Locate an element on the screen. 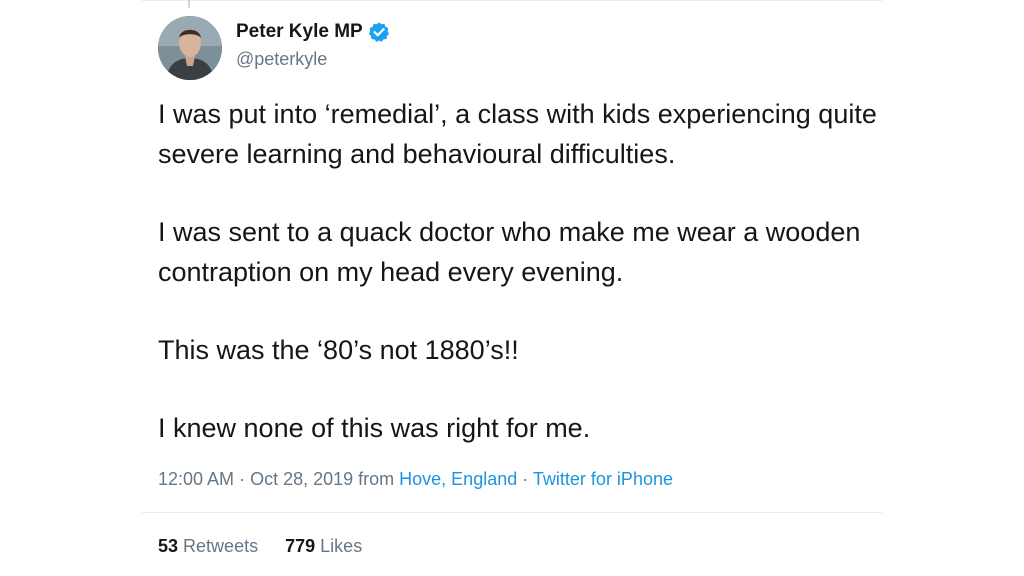 The height and width of the screenshot is (576, 1024). author-display-name: Peter Kyle MP is located at coordinates (299, 32).